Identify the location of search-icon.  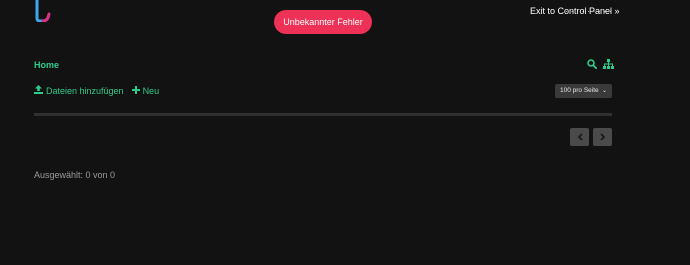
(592, 64).